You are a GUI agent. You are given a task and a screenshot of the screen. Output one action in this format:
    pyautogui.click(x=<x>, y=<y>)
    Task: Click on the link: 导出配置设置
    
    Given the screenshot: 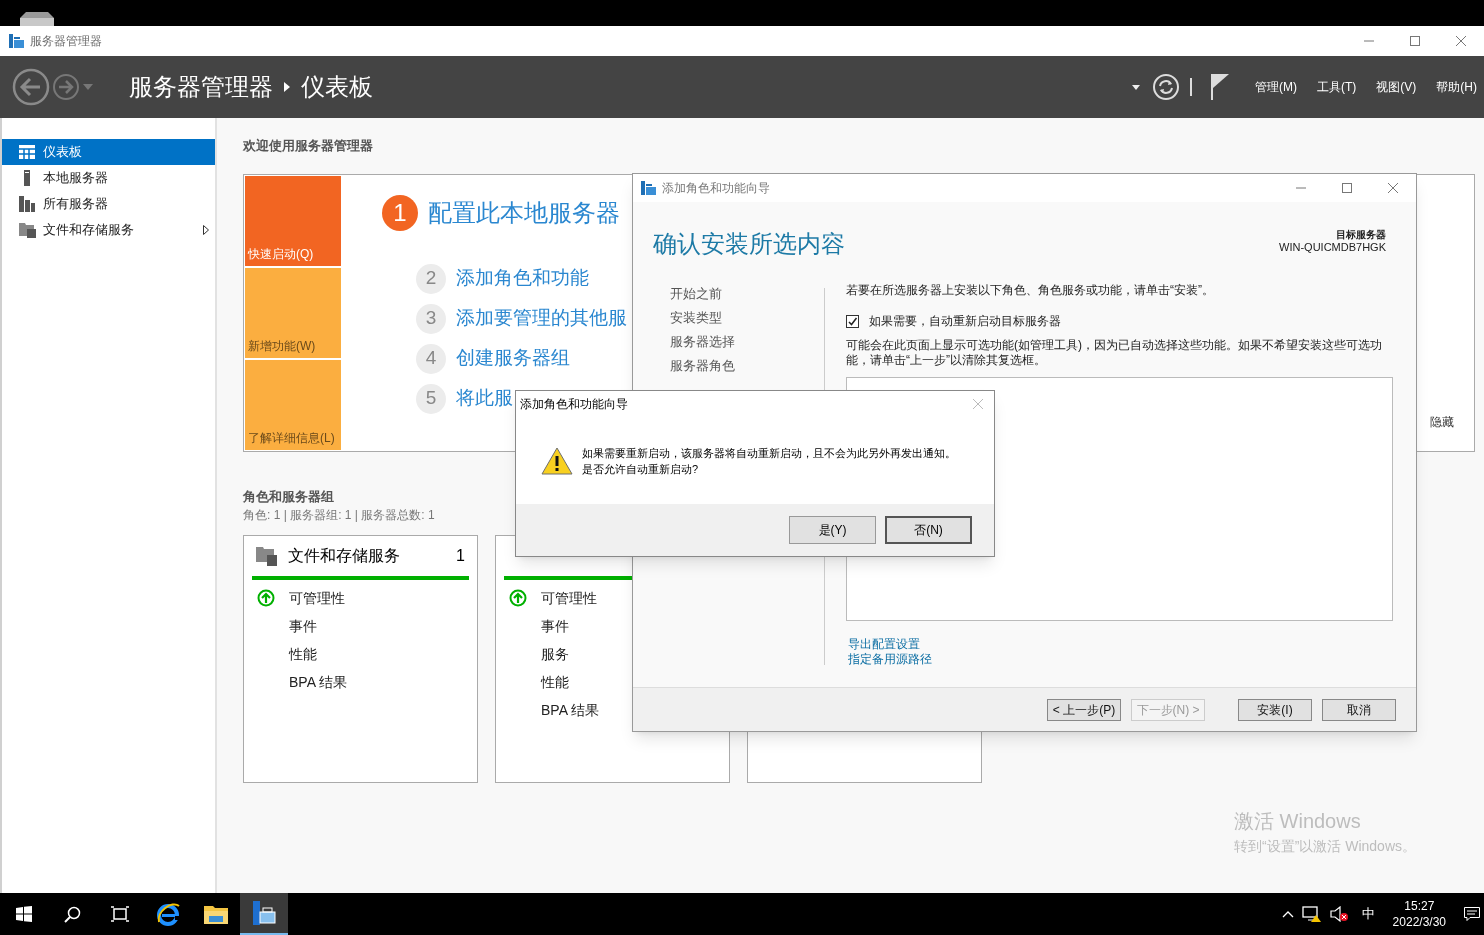 What is the action you would take?
    pyautogui.click(x=884, y=644)
    